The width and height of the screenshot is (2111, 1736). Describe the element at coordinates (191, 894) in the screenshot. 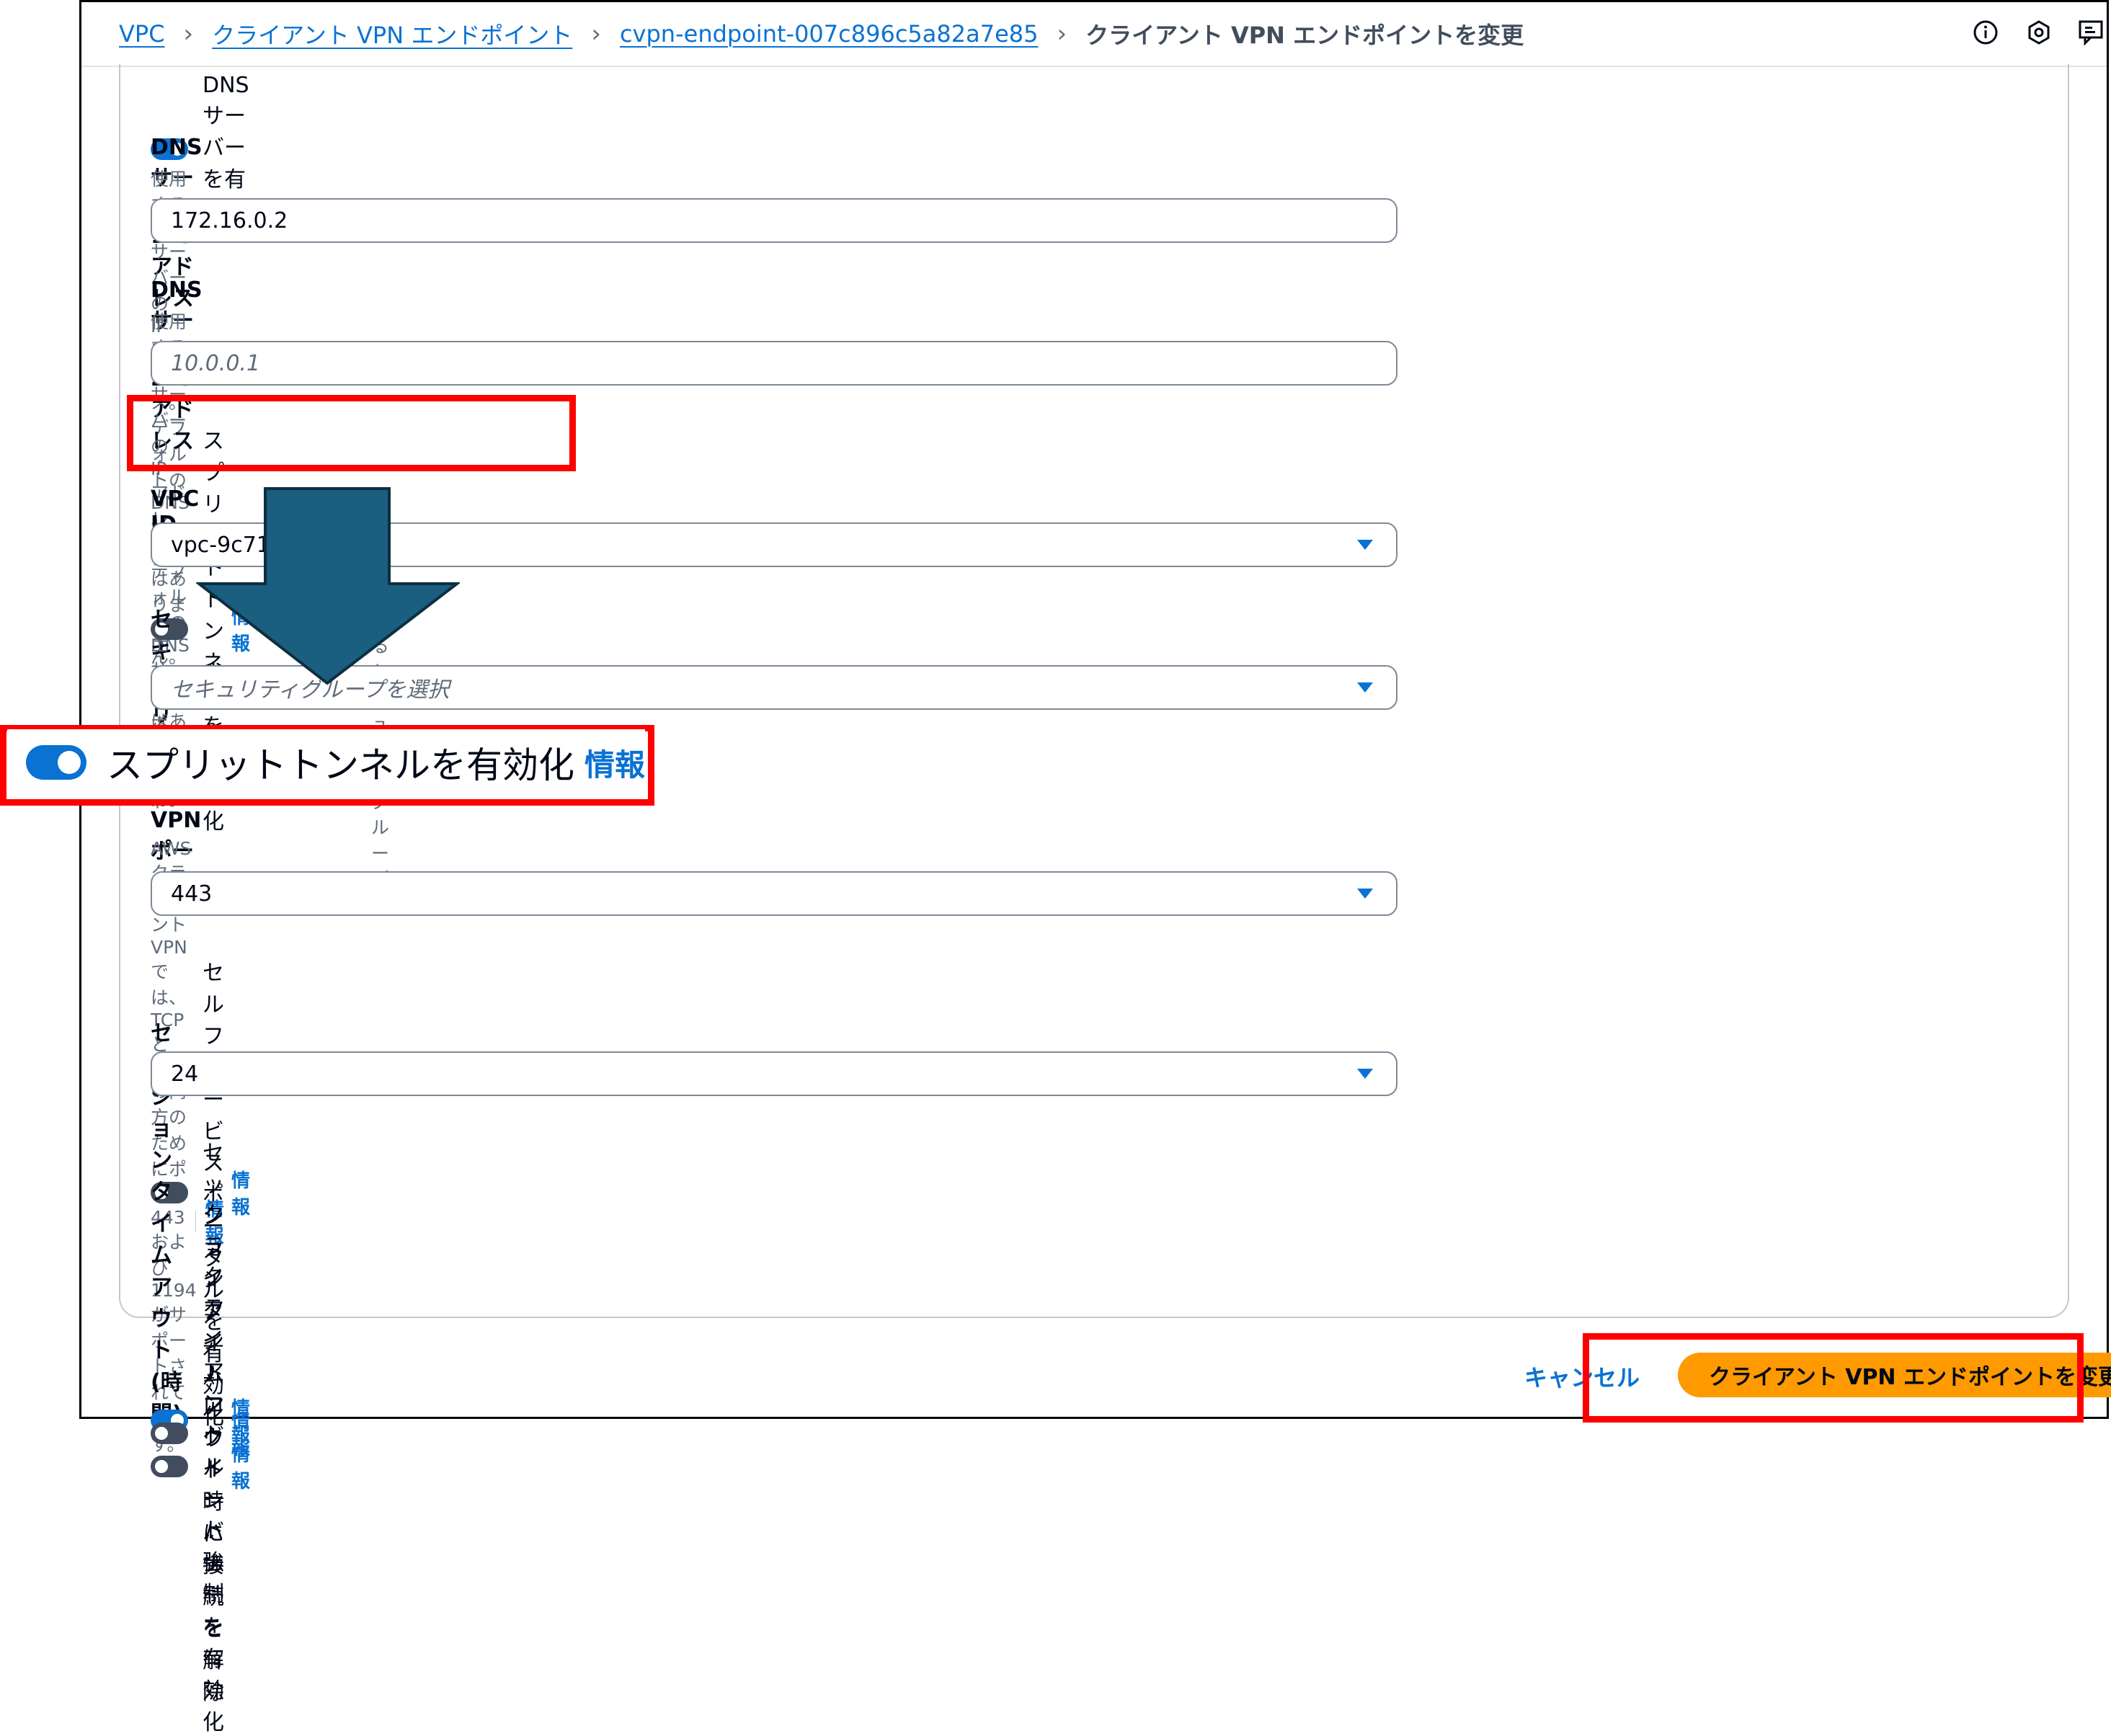

I see `vpn-port-value: 443` at that location.